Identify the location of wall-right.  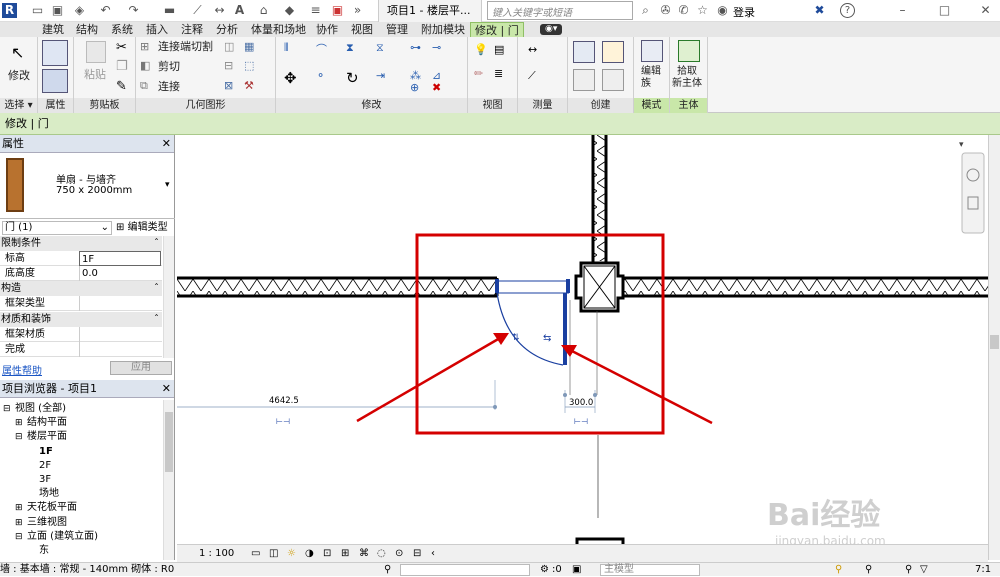
(803, 287).